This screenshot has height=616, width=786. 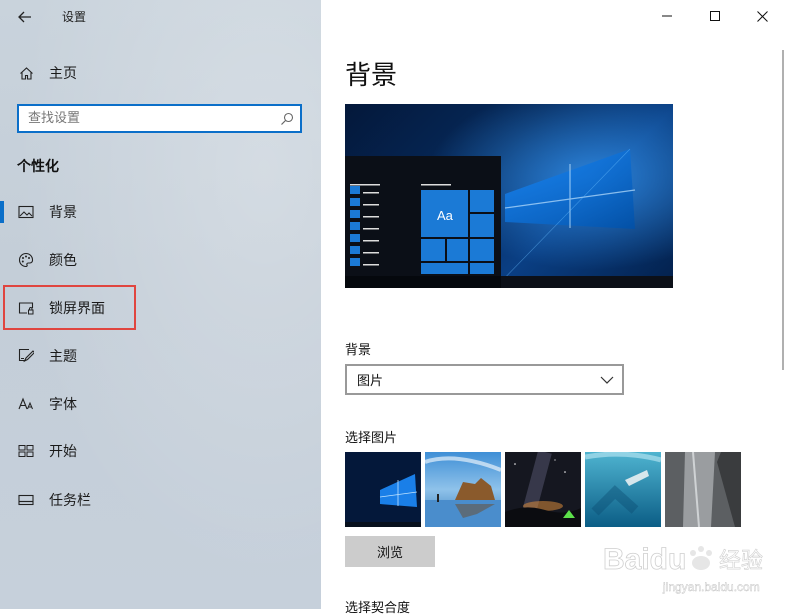 I want to click on browse-button: 浏览, so click(x=390, y=551).